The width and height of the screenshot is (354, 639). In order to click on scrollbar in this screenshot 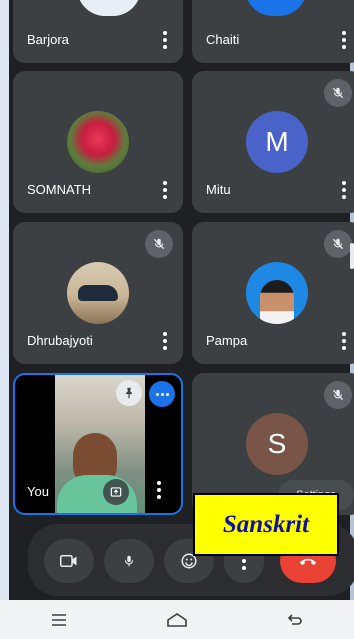, I will do `click(352, 256)`.